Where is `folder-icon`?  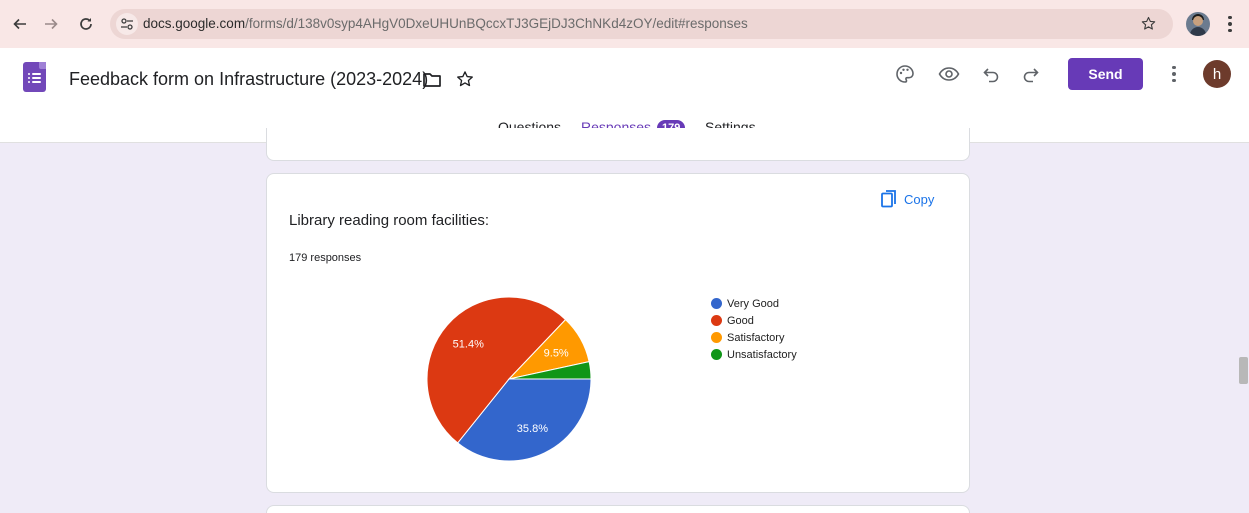 folder-icon is located at coordinates (432, 80).